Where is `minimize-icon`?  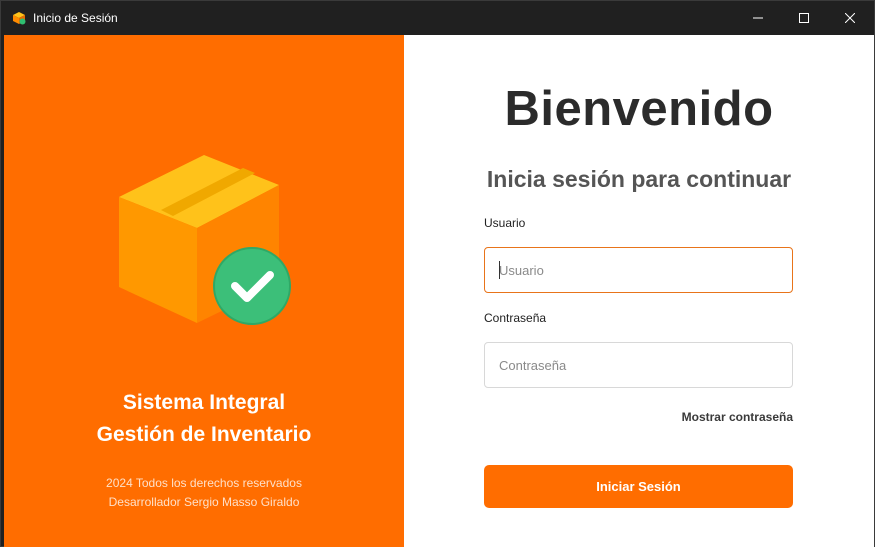 minimize-icon is located at coordinates (758, 18).